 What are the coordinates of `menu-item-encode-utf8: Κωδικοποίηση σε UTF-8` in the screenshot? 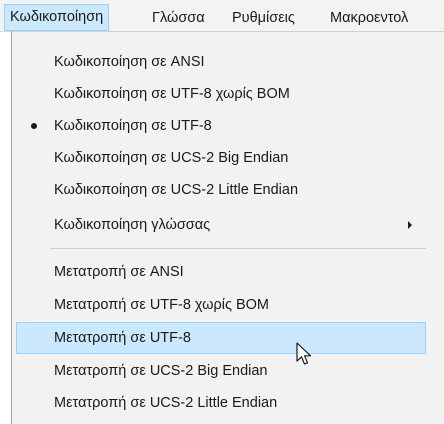 It's located at (221, 126).